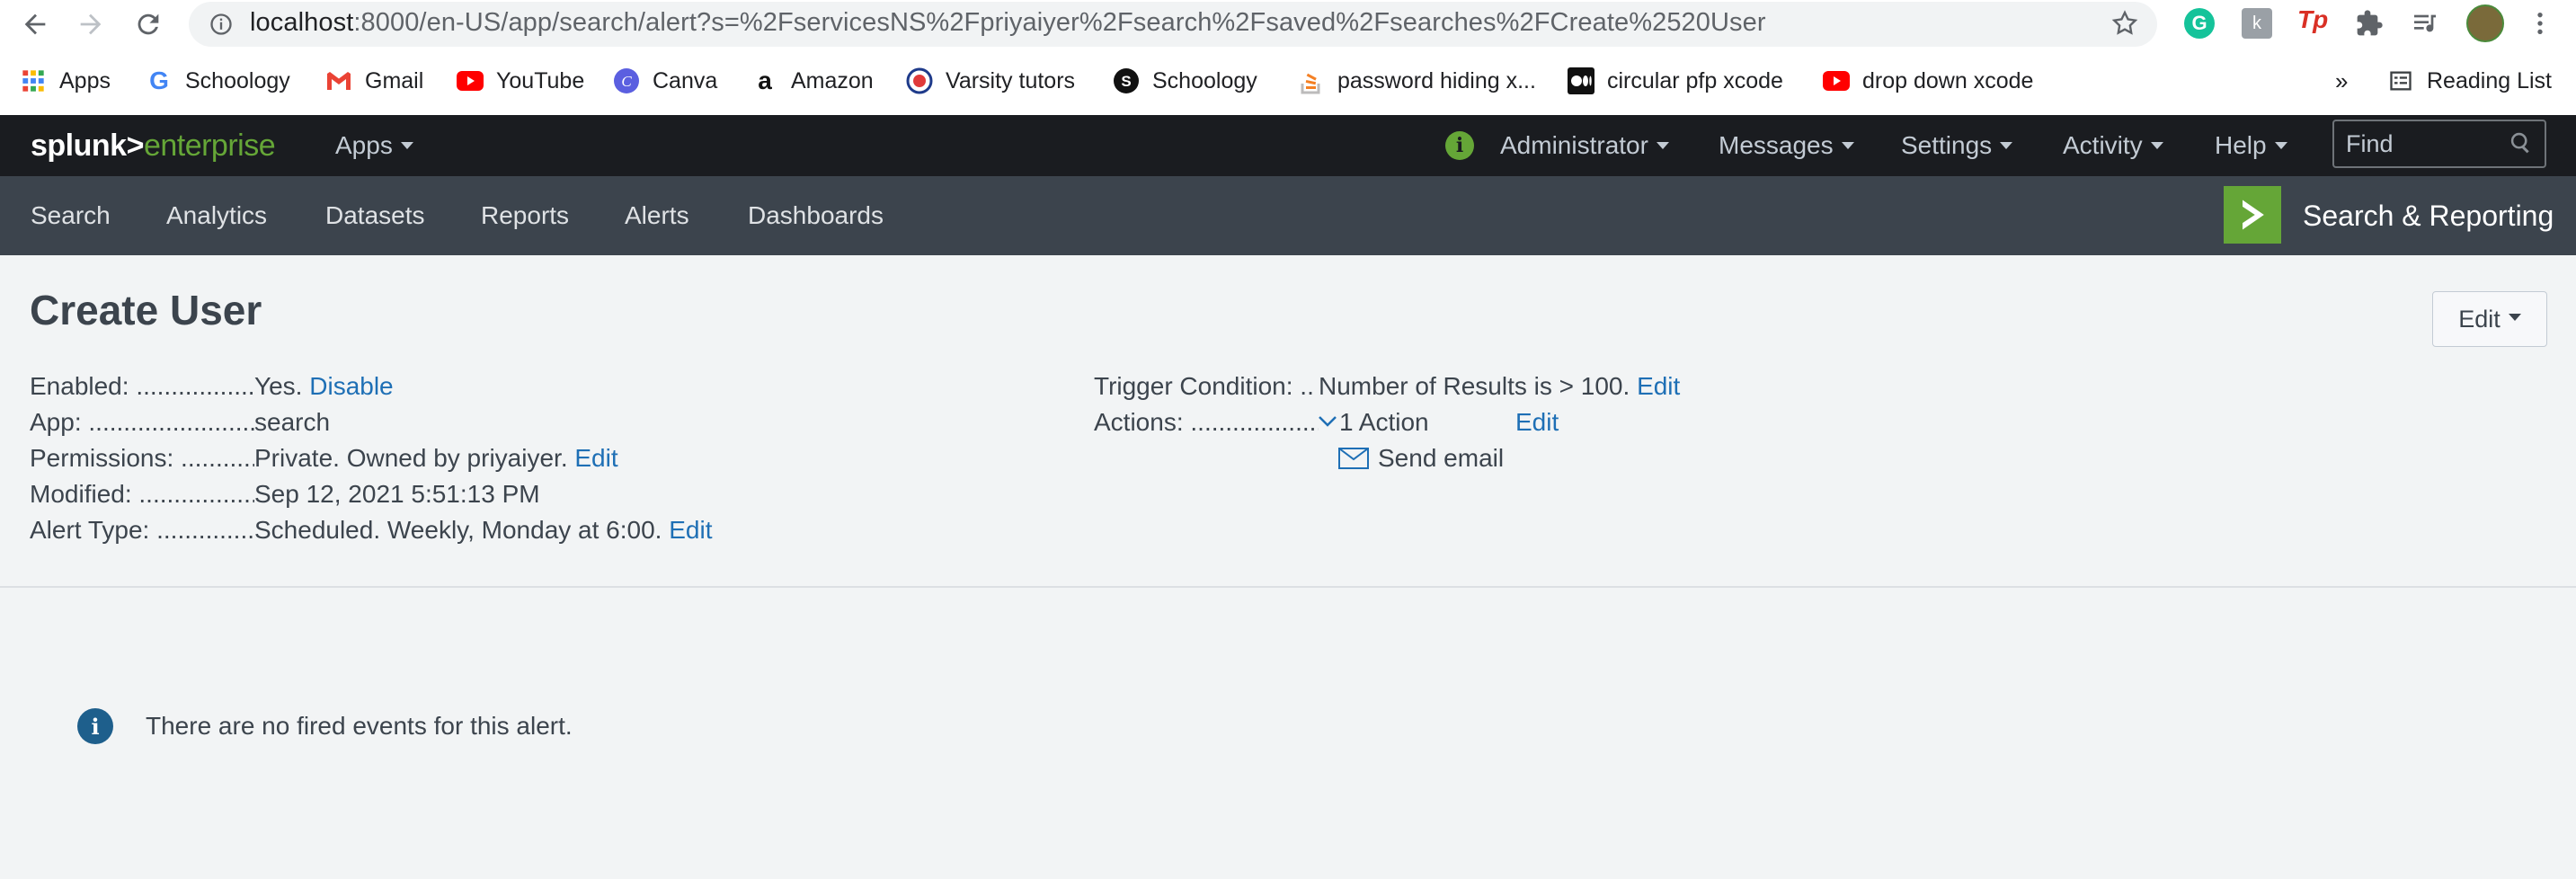 This screenshot has width=2576, height=879. What do you see at coordinates (1695, 80) in the screenshot?
I see `bookmark-label: circular pfp xcode` at bounding box center [1695, 80].